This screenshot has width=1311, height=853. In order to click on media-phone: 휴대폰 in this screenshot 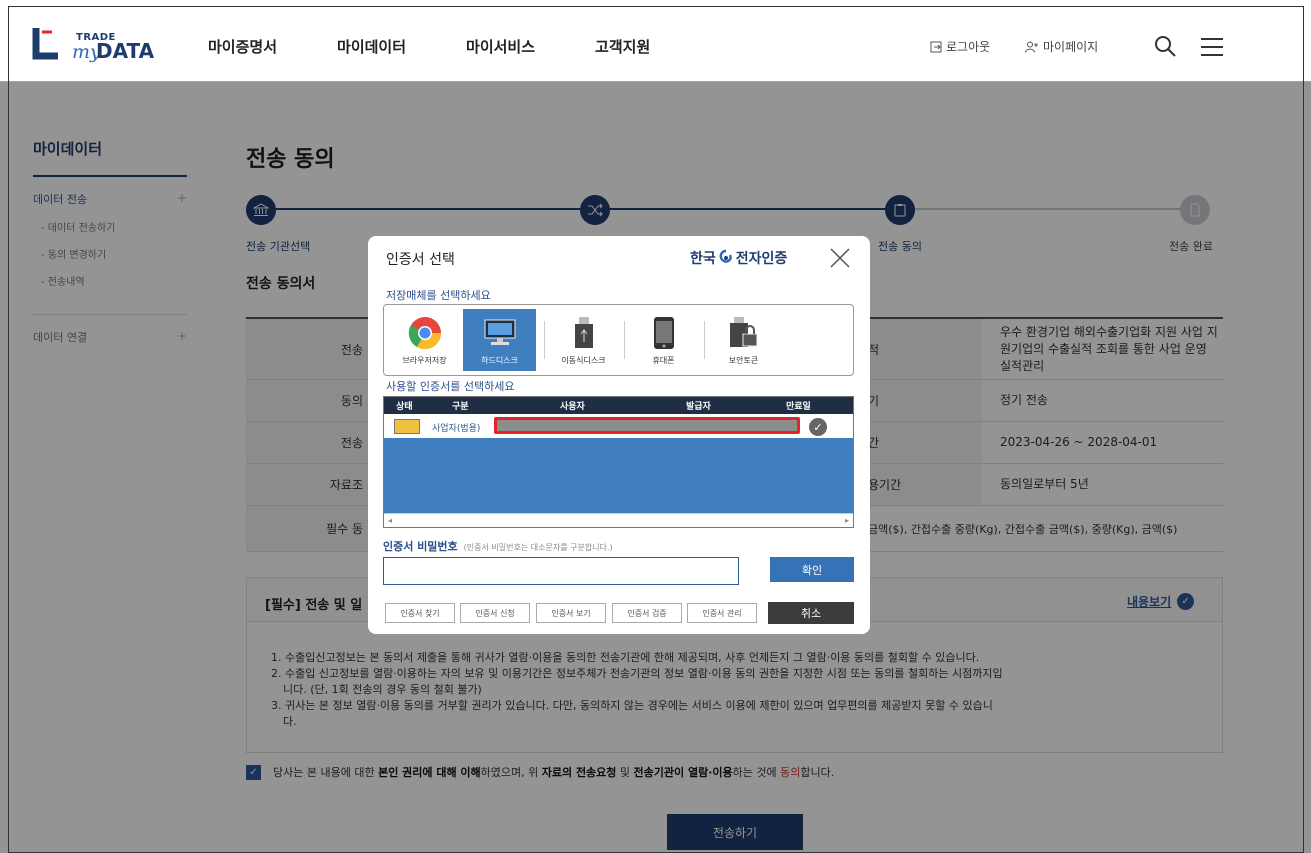, I will do `click(663, 340)`.